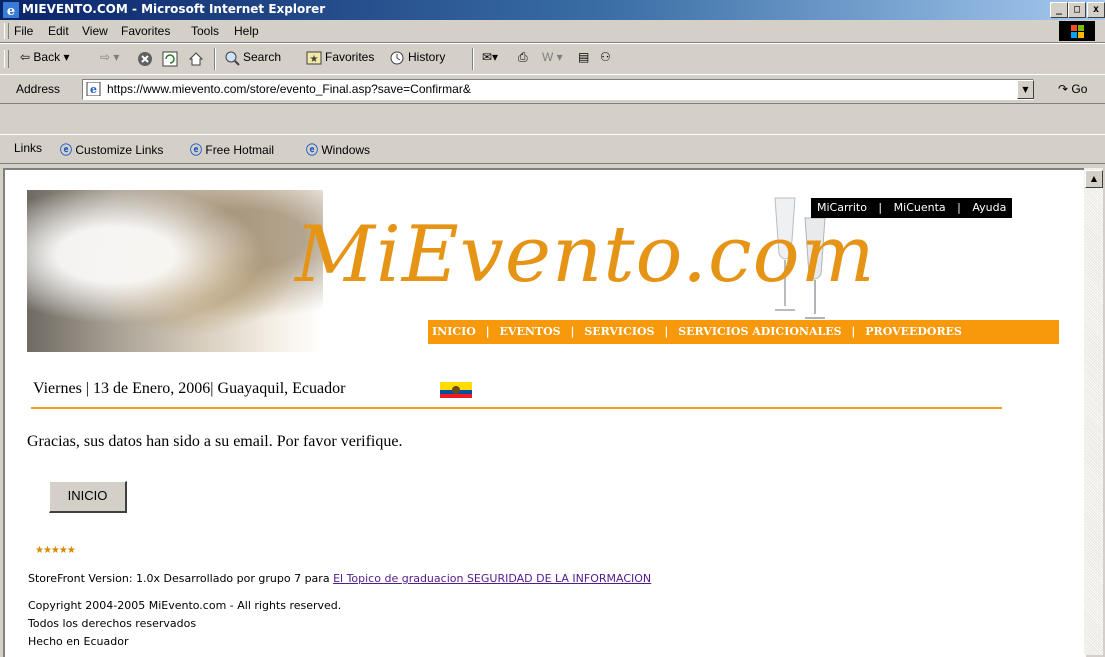 The width and height of the screenshot is (1105, 657). I want to click on refresh-icon, so click(170, 59).